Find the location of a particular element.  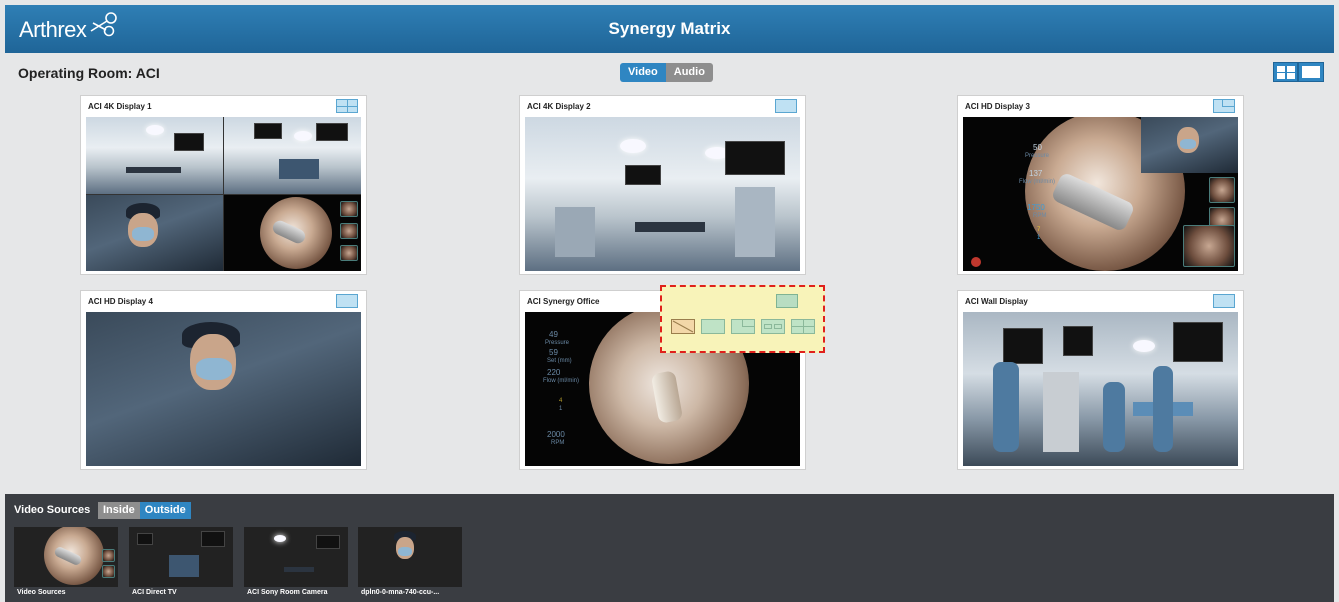

display-card: ACI 4K Display 1 is located at coordinates (223, 185).